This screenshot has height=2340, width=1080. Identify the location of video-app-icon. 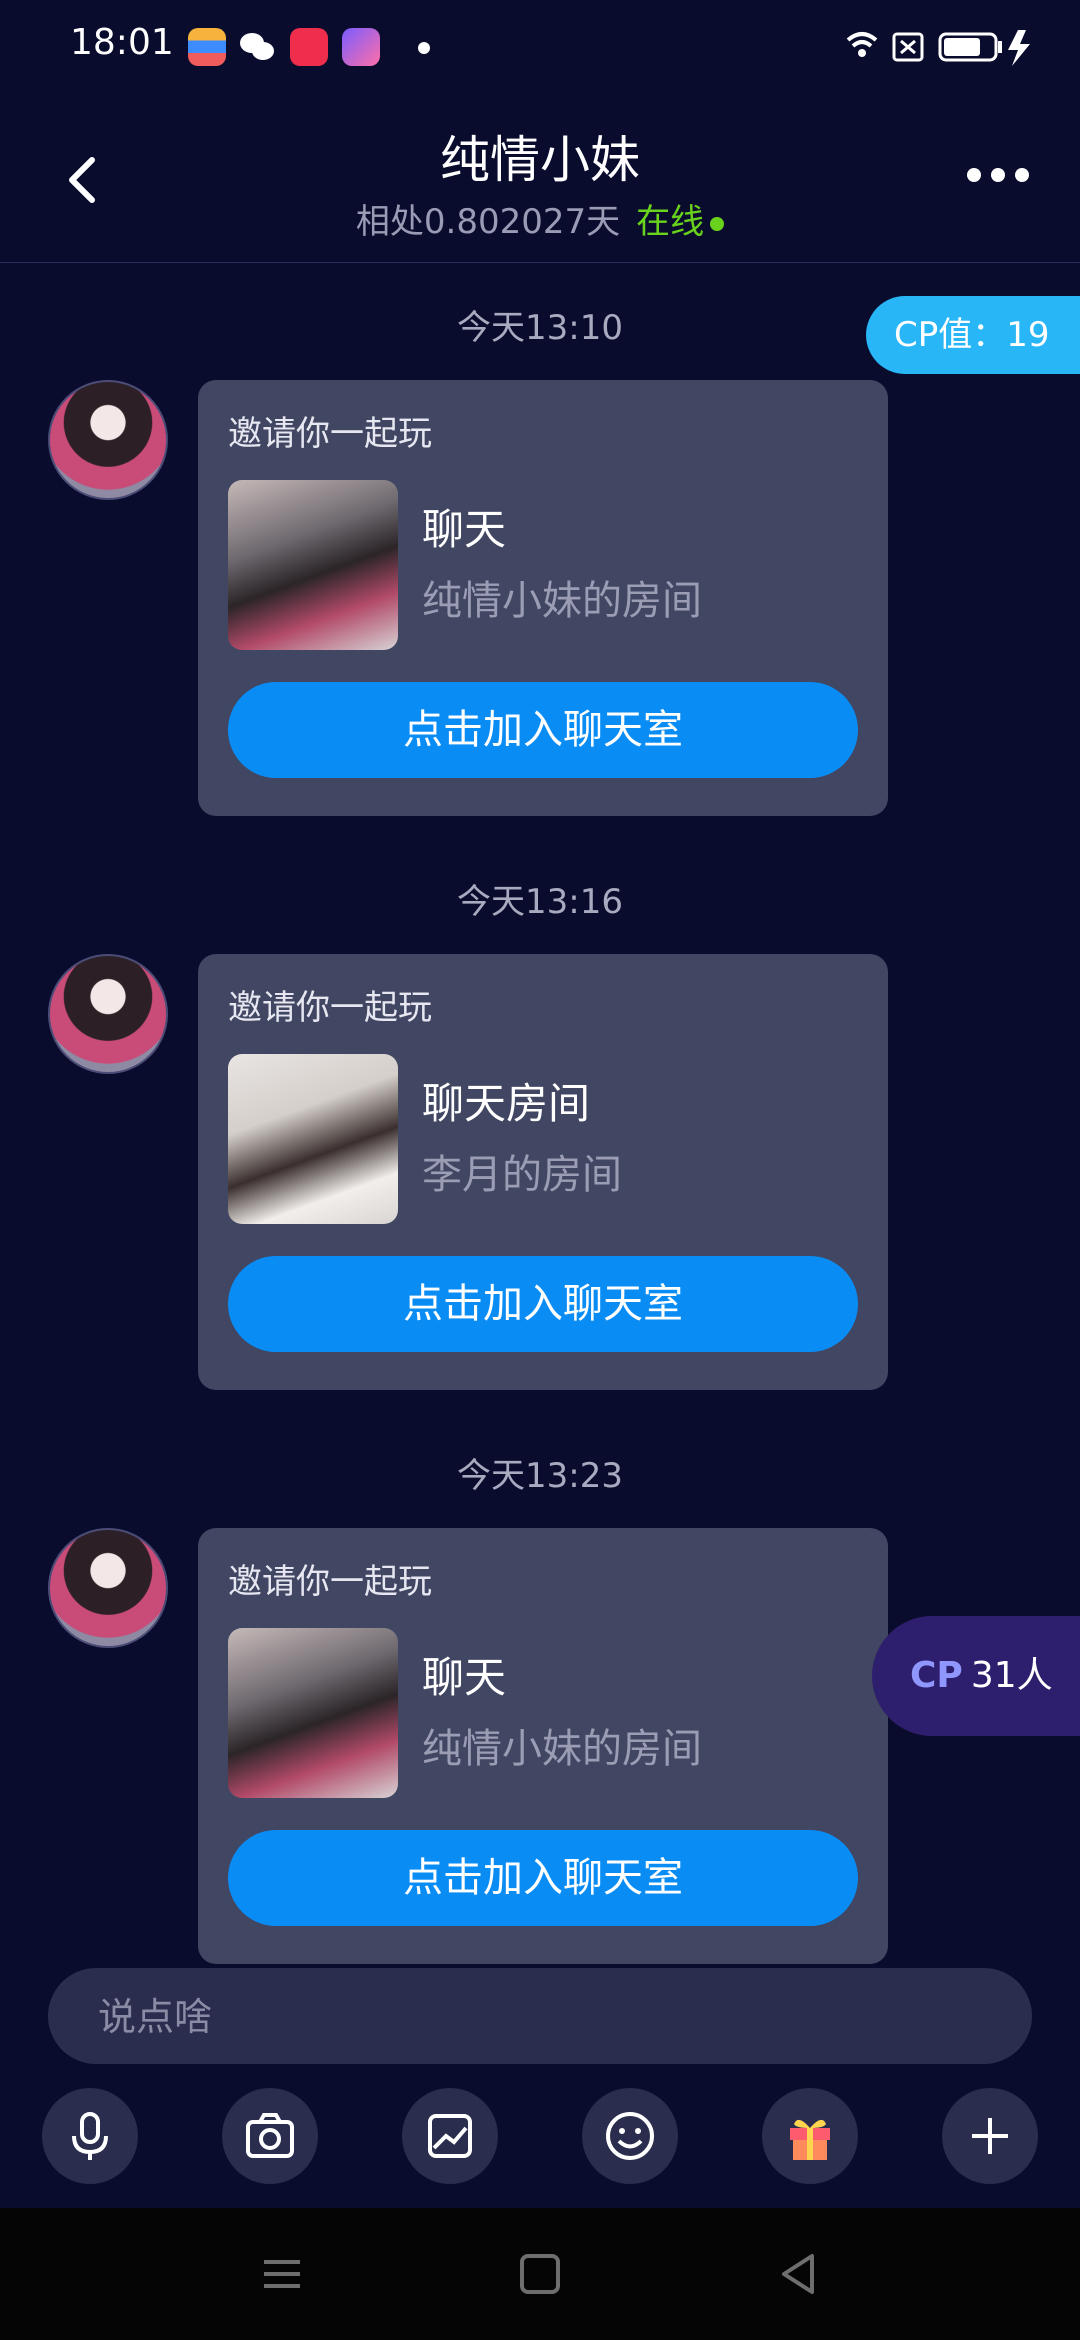
(309, 47).